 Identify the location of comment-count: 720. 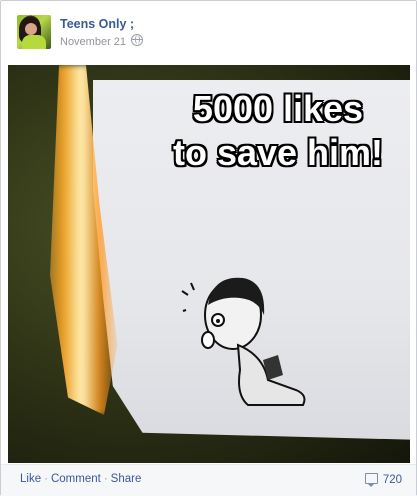
(383, 480).